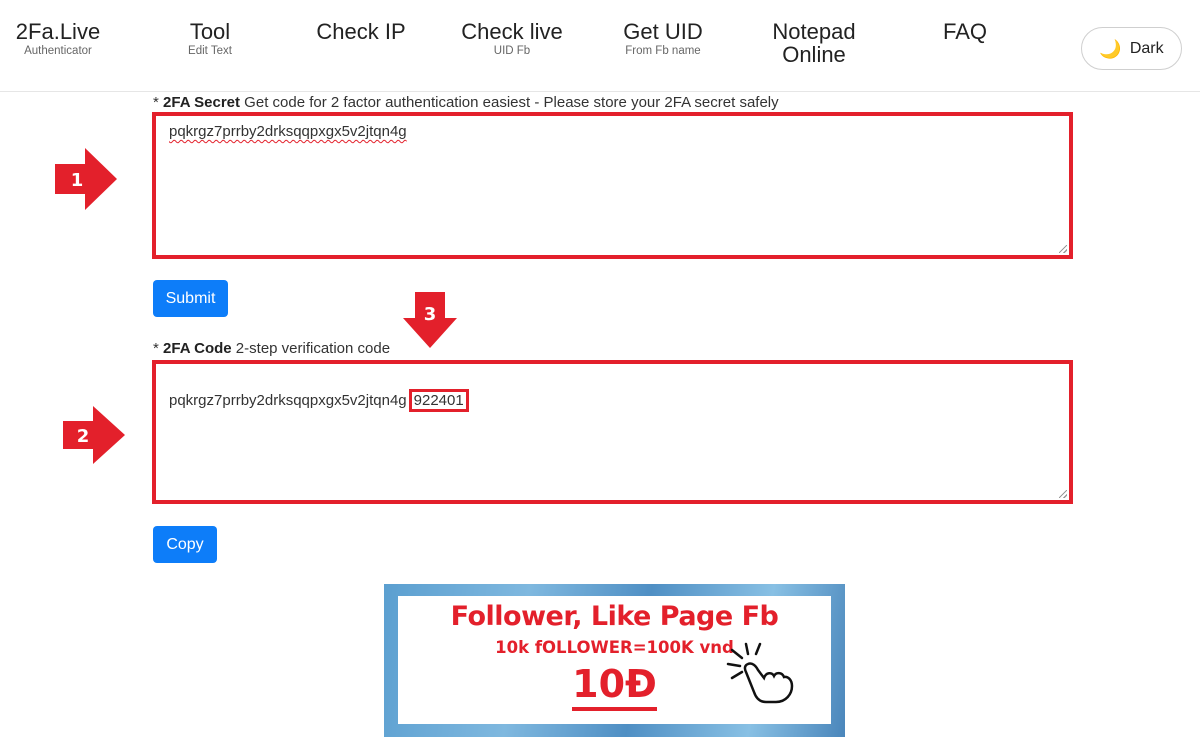 The width and height of the screenshot is (1200, 753). What do you see at coordinates (814, 31) in the screenshot?
I see `nav-label: Notepad` at bounding box center [814, 31].